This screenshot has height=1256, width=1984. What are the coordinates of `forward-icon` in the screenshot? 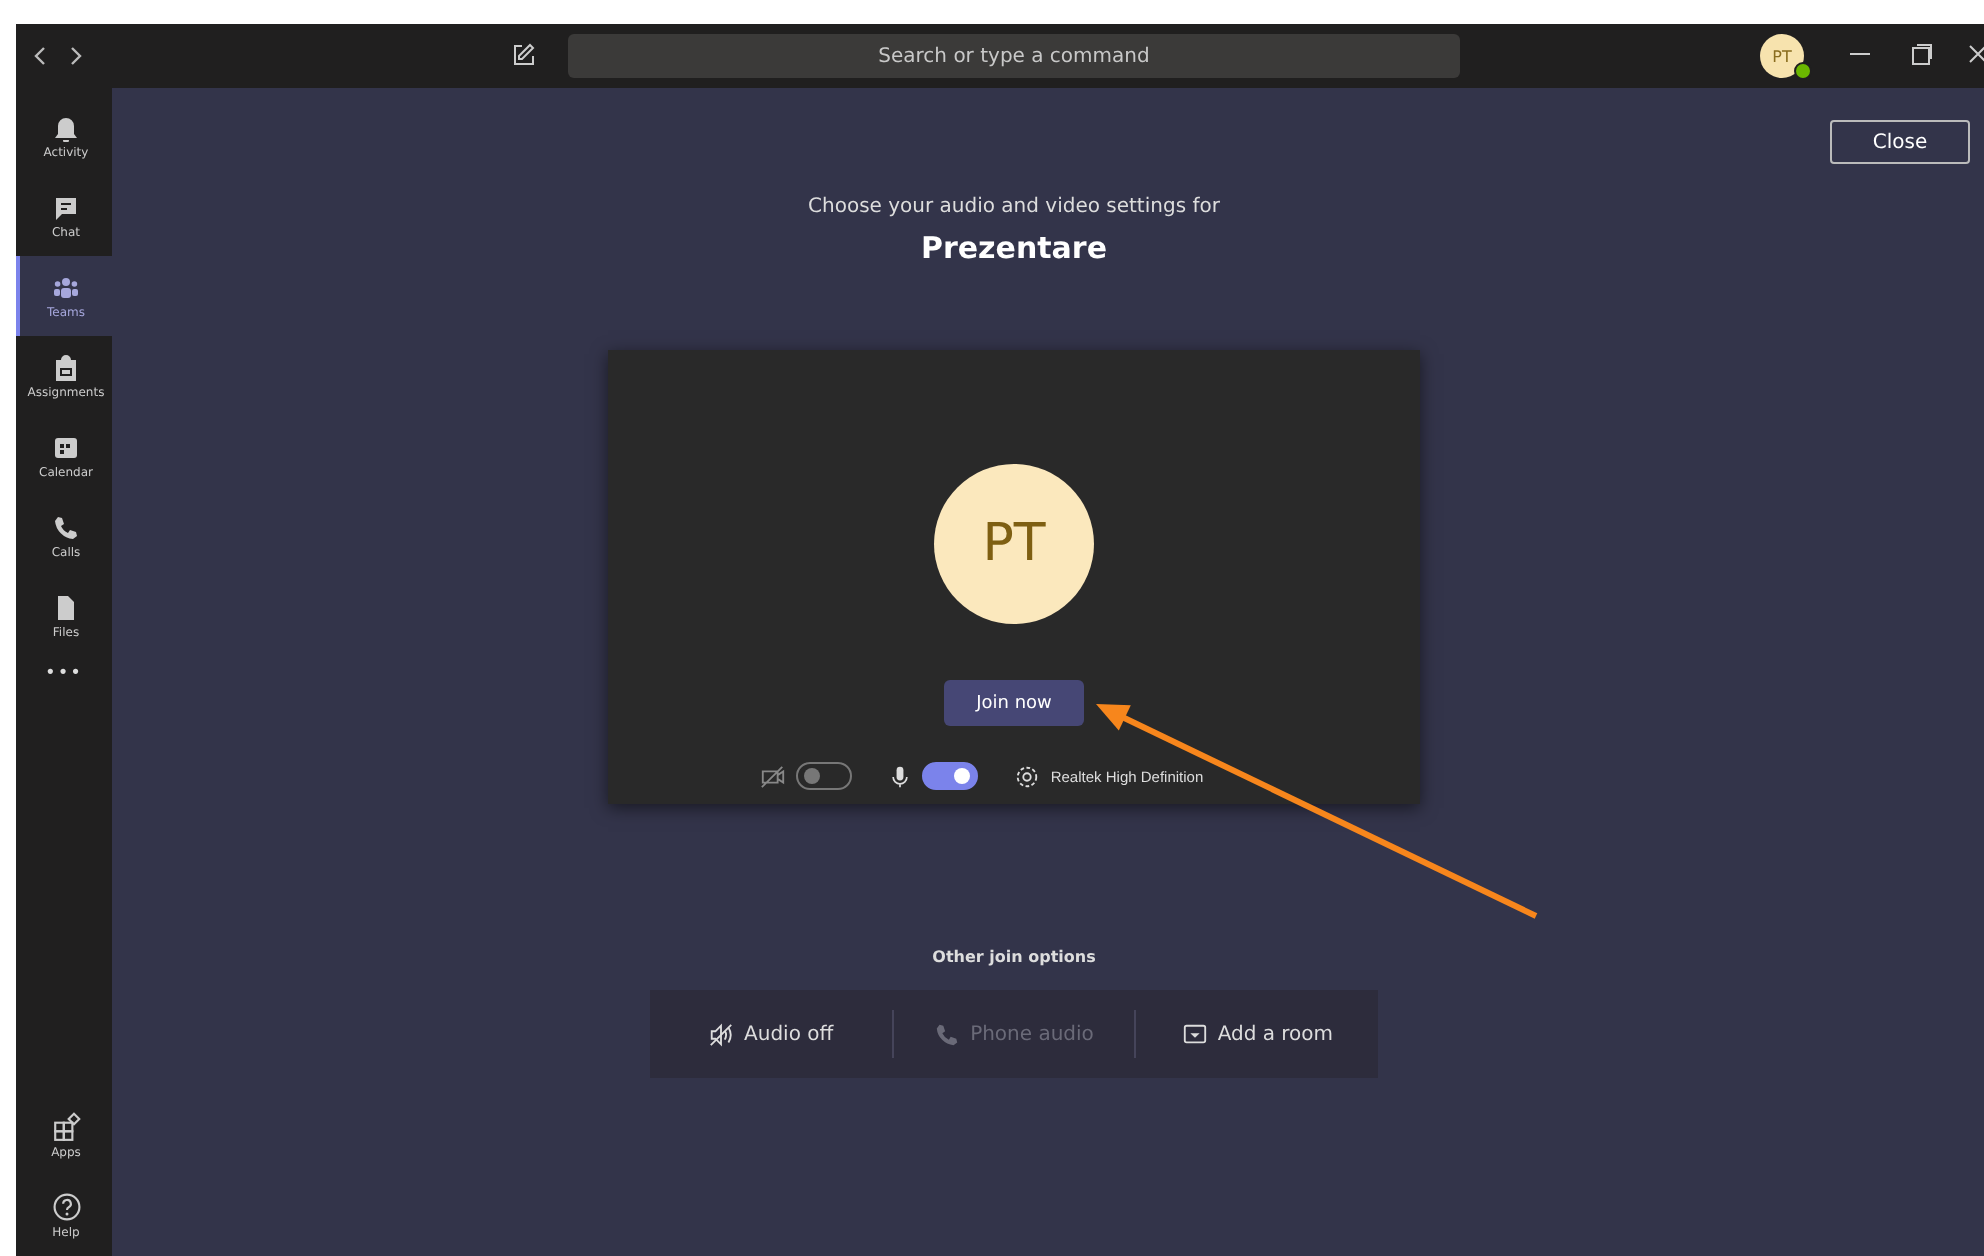 It's located at (77, 56).